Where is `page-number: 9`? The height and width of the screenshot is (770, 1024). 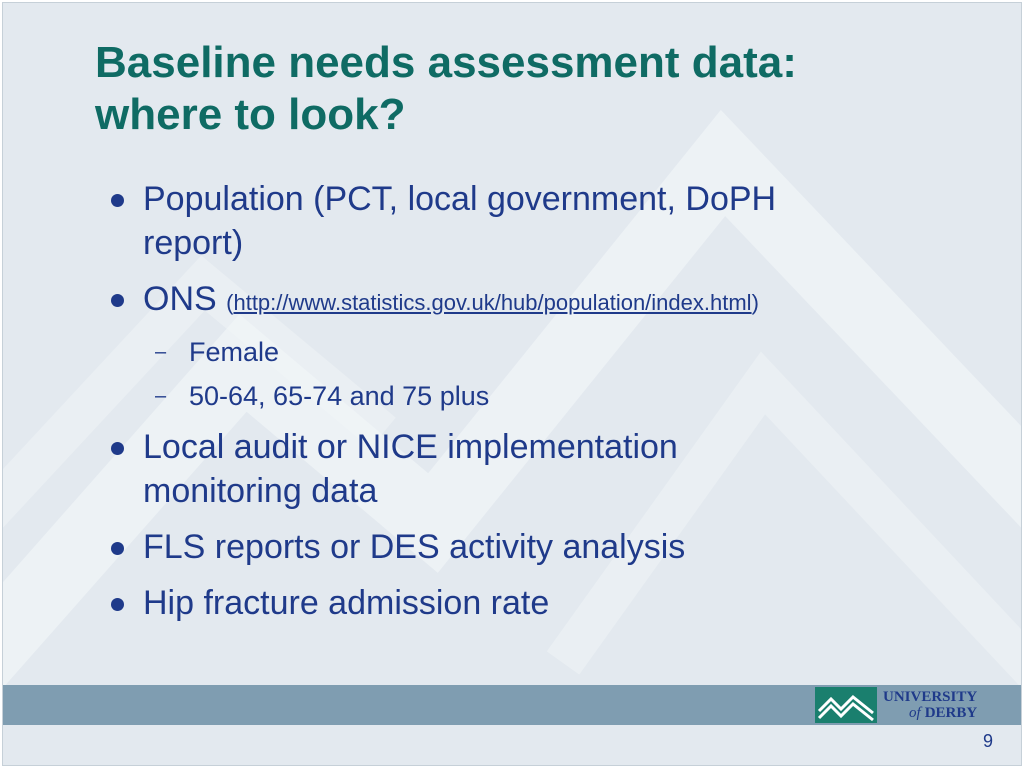 page-number: 9 is located at coordinates (987, 741).